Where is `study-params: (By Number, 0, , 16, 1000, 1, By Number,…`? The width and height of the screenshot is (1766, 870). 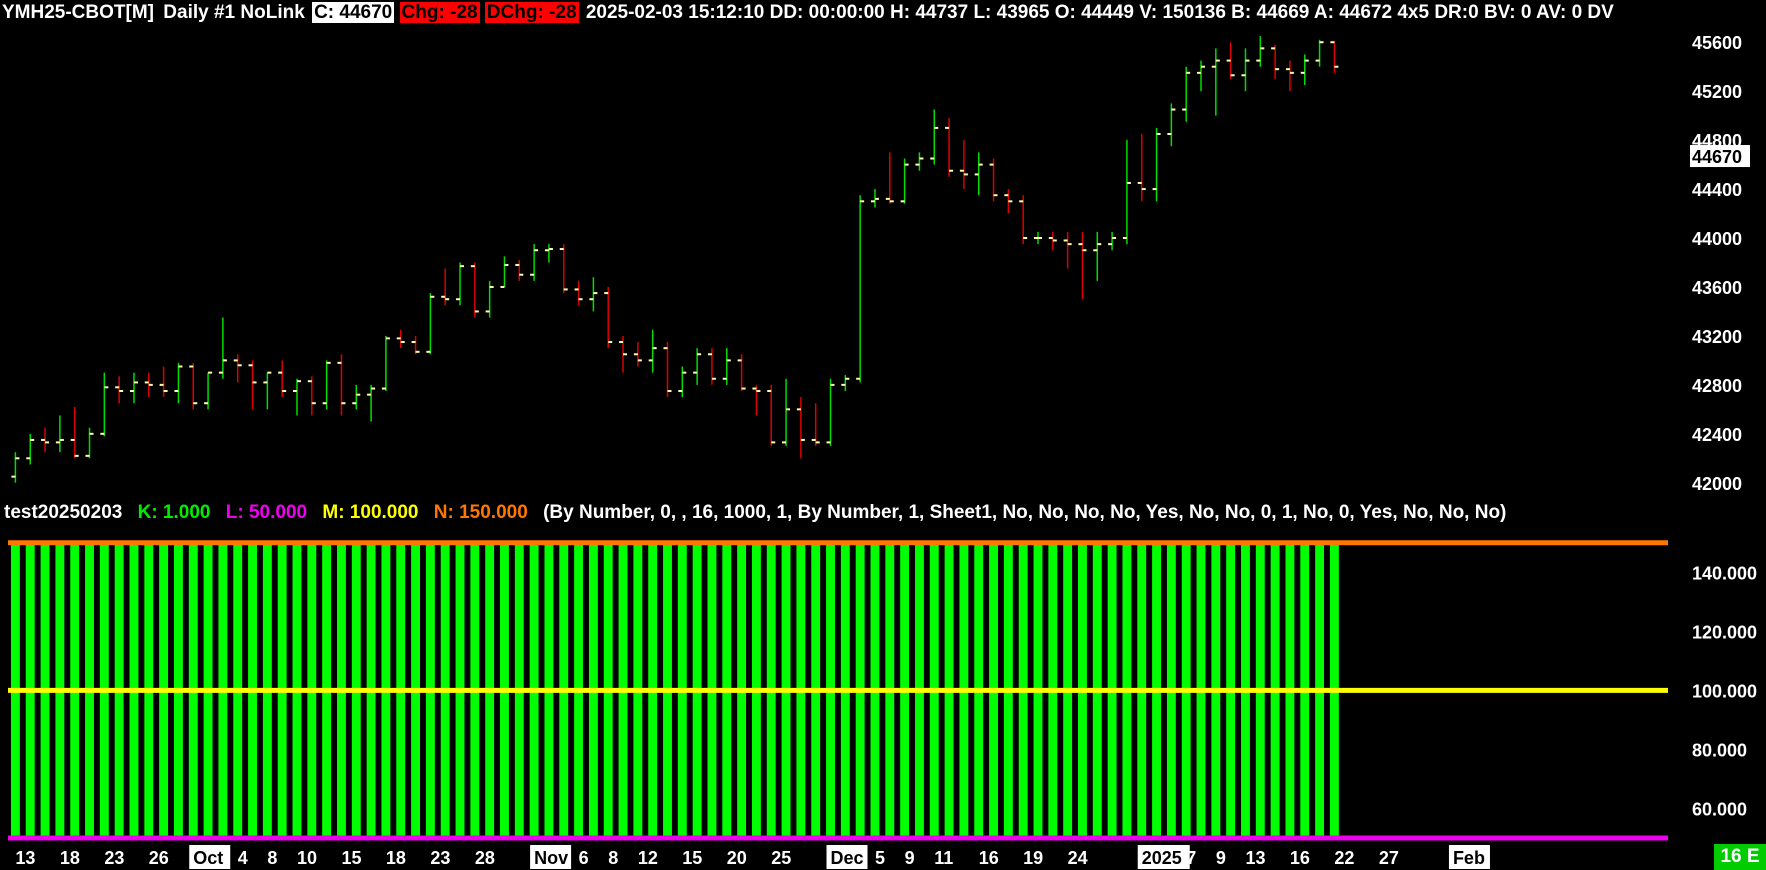
study-params: (By Number, 0, , 16, 1000, 1, By Number,… is located at coordinates (1025, 512).